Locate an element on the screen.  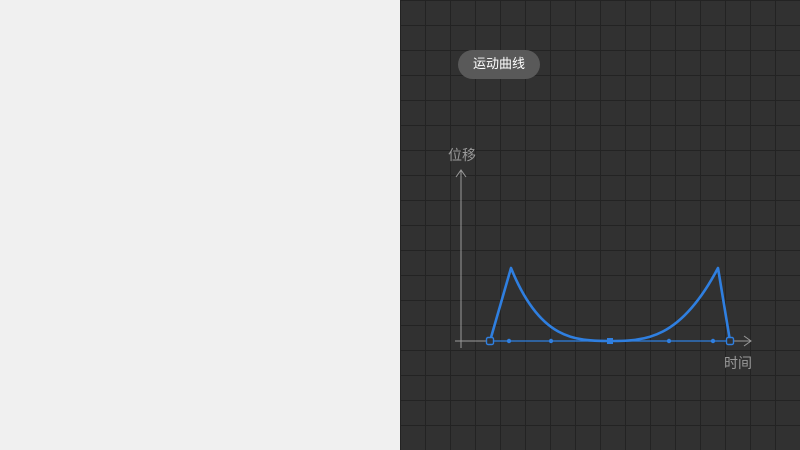
end-keyframe-anchor is located at coordinates (730, 341).